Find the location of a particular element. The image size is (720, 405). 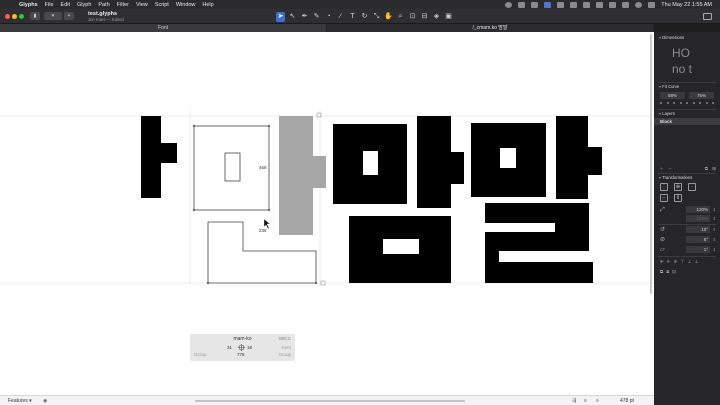

window-minimize-button is located at coordinates (14, 16).